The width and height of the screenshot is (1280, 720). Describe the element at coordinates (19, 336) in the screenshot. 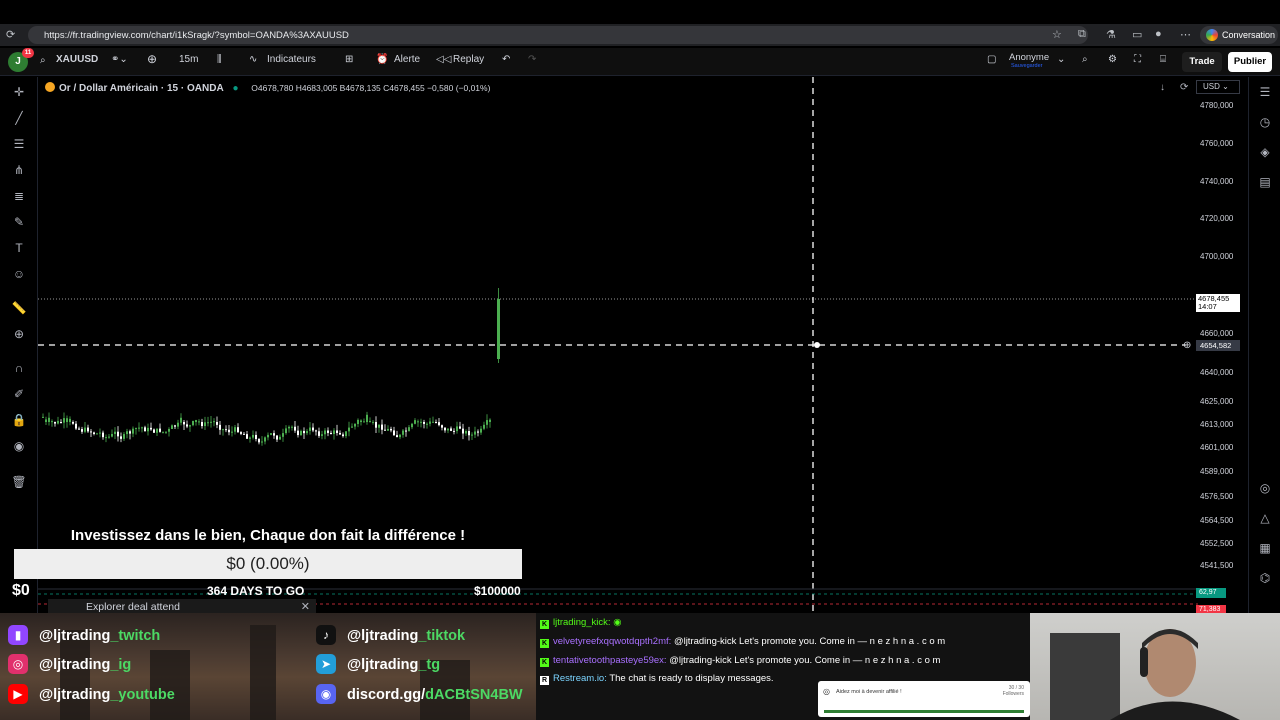

I see `zoom-in-tool-icon: ⊕` at that location.